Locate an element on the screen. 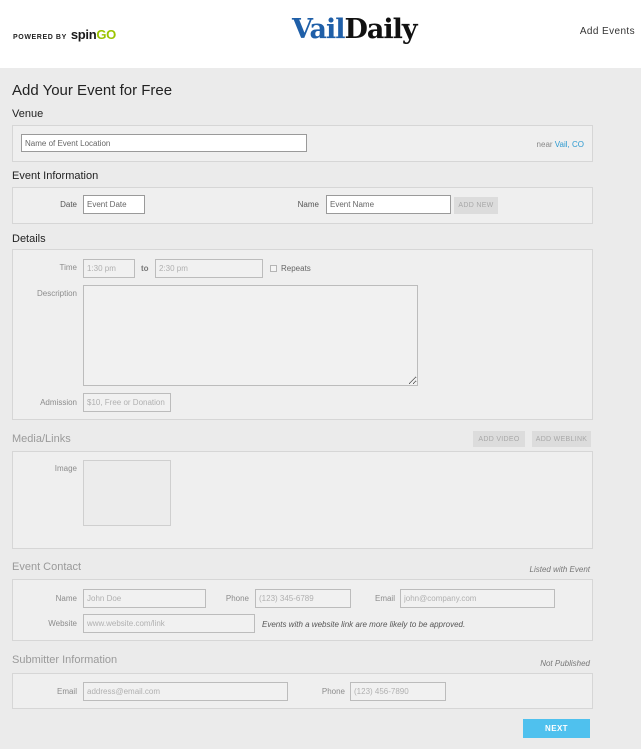  vail-daily-logo: VailDaily is located at coordinates (355, 29).